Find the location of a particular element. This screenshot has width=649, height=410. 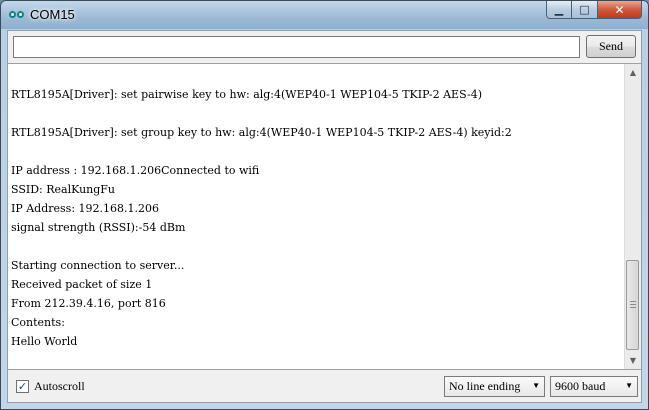

minimize-button: ▁ is located at coordinates (559, 10).